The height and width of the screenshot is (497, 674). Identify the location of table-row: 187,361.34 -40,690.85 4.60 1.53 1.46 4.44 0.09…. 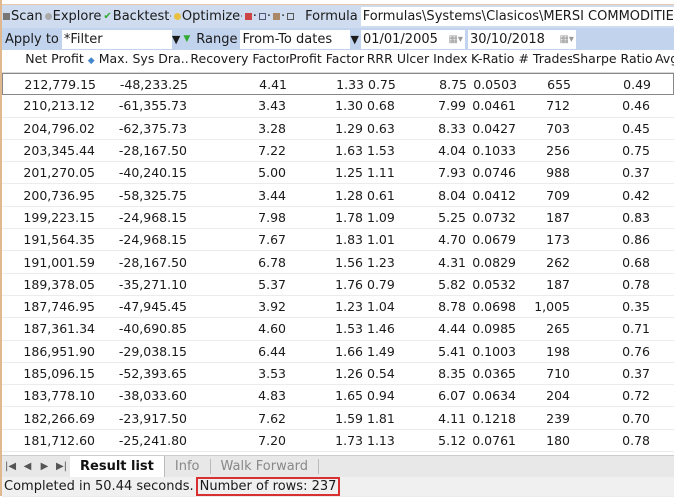
(338, 329).